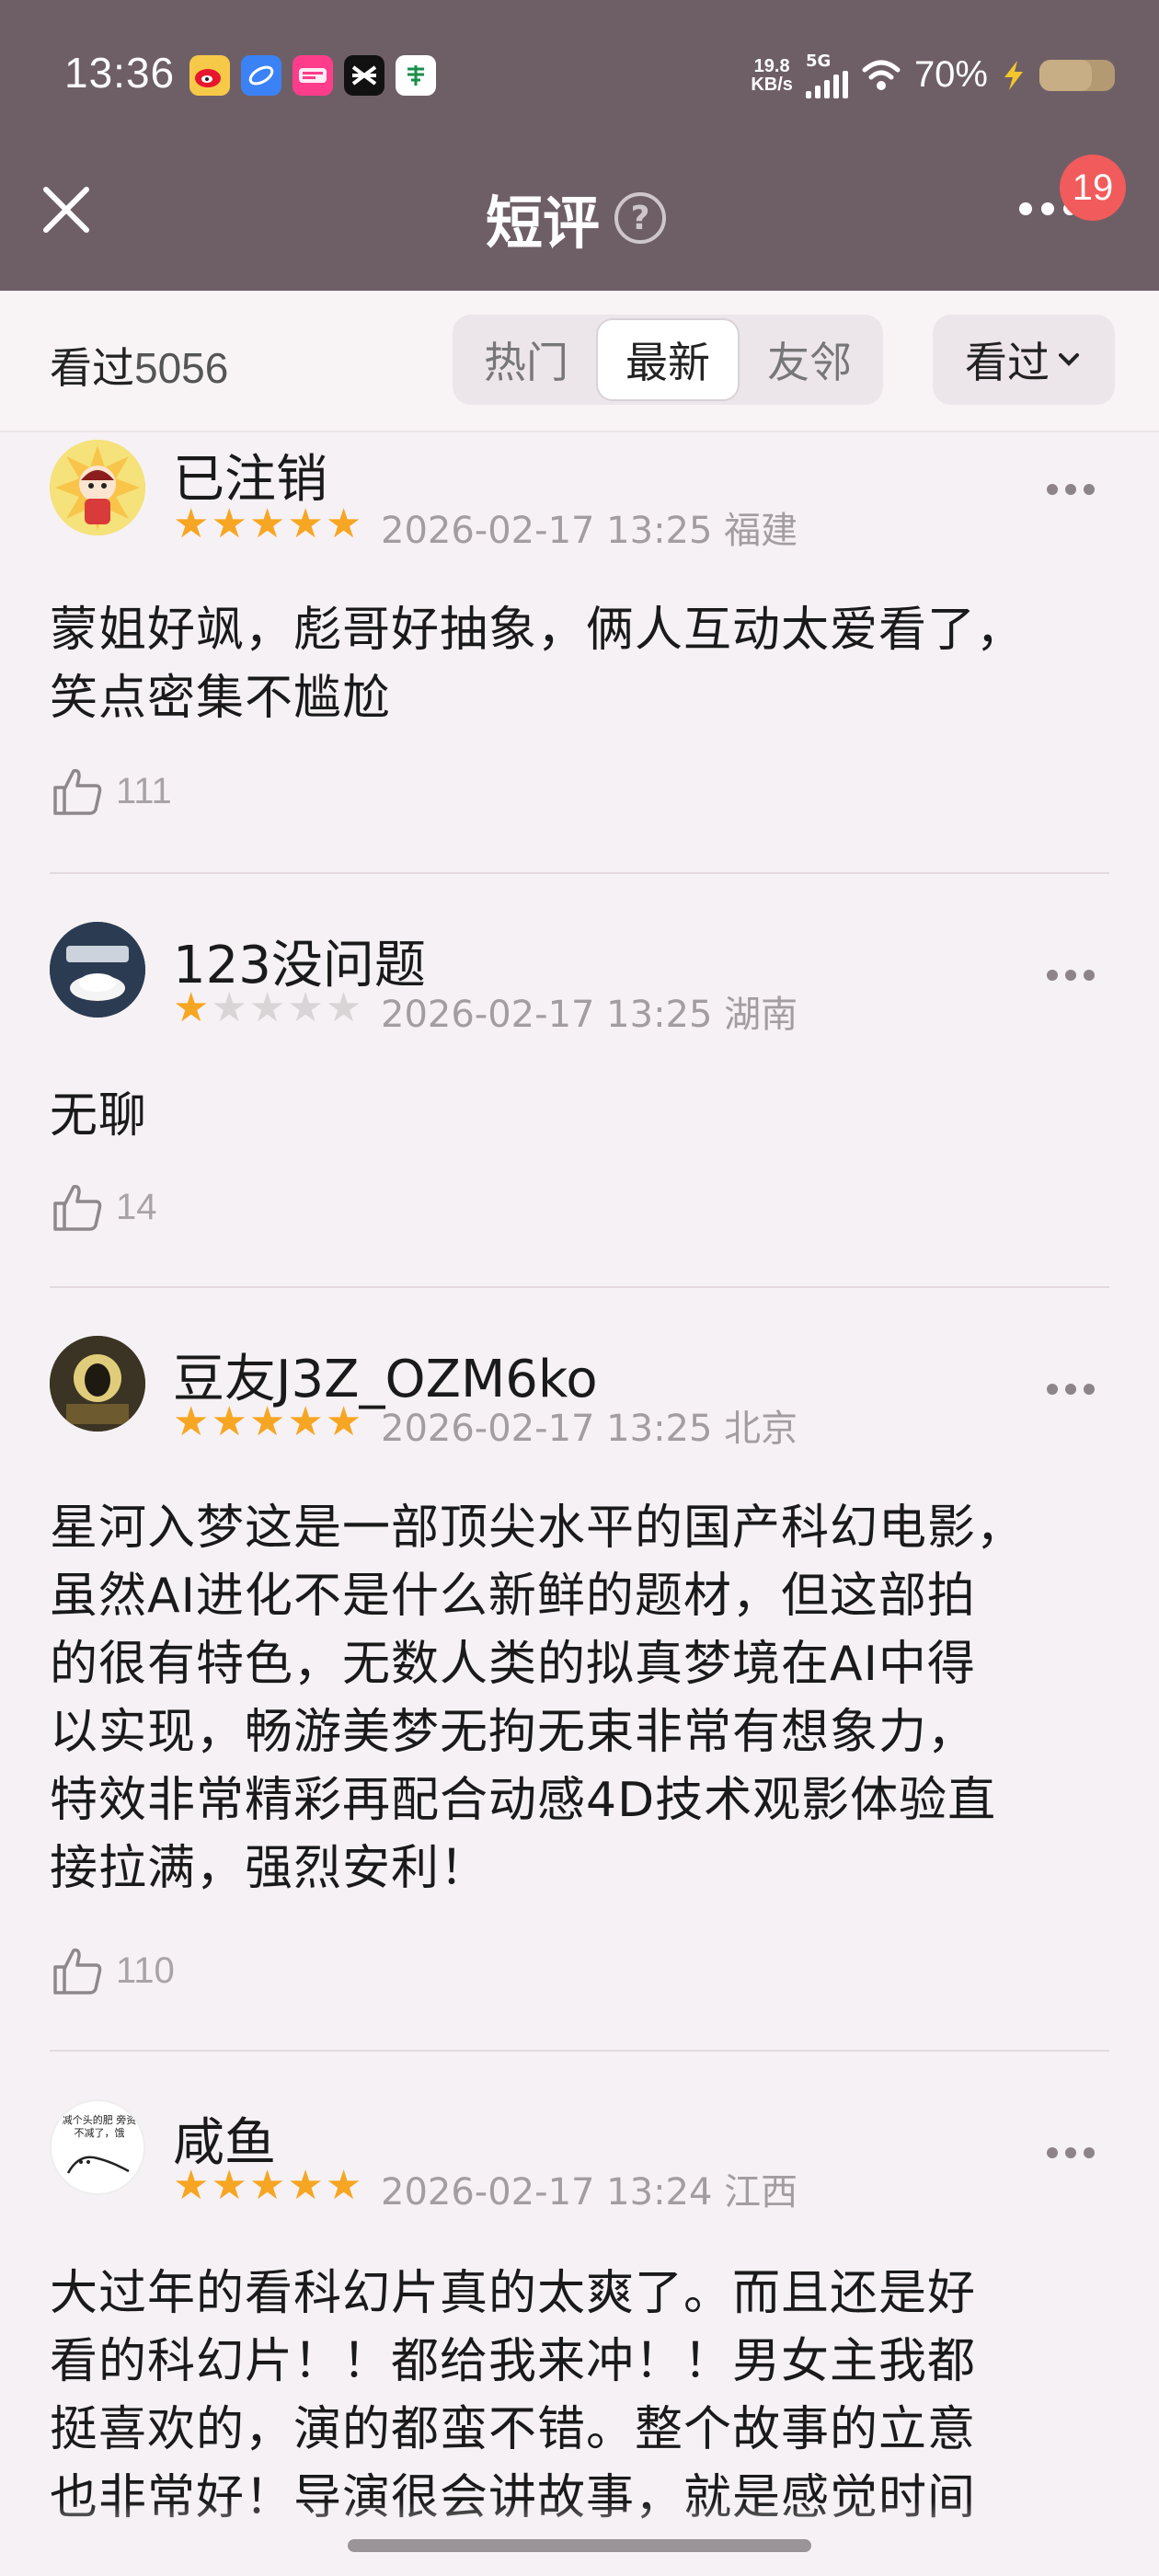 The height and width of the screenshot is (2576, 1159). I want to click on avatar: 减个头的肥 旁资不减了，饿, so click(97, 2147).